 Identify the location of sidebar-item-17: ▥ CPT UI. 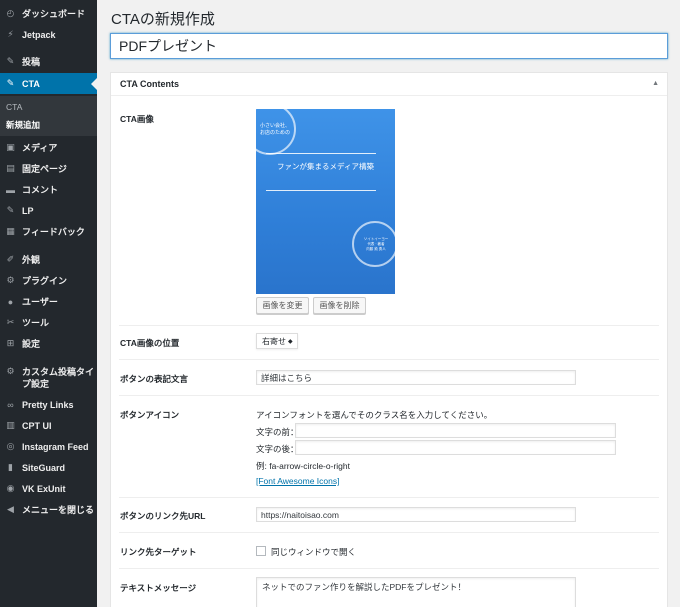
(48, 425).